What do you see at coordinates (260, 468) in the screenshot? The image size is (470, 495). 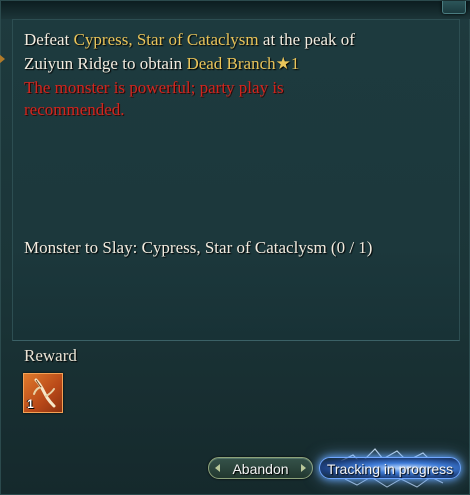 I see `abandon-button: Abandon` at bounding box center [260, 468].